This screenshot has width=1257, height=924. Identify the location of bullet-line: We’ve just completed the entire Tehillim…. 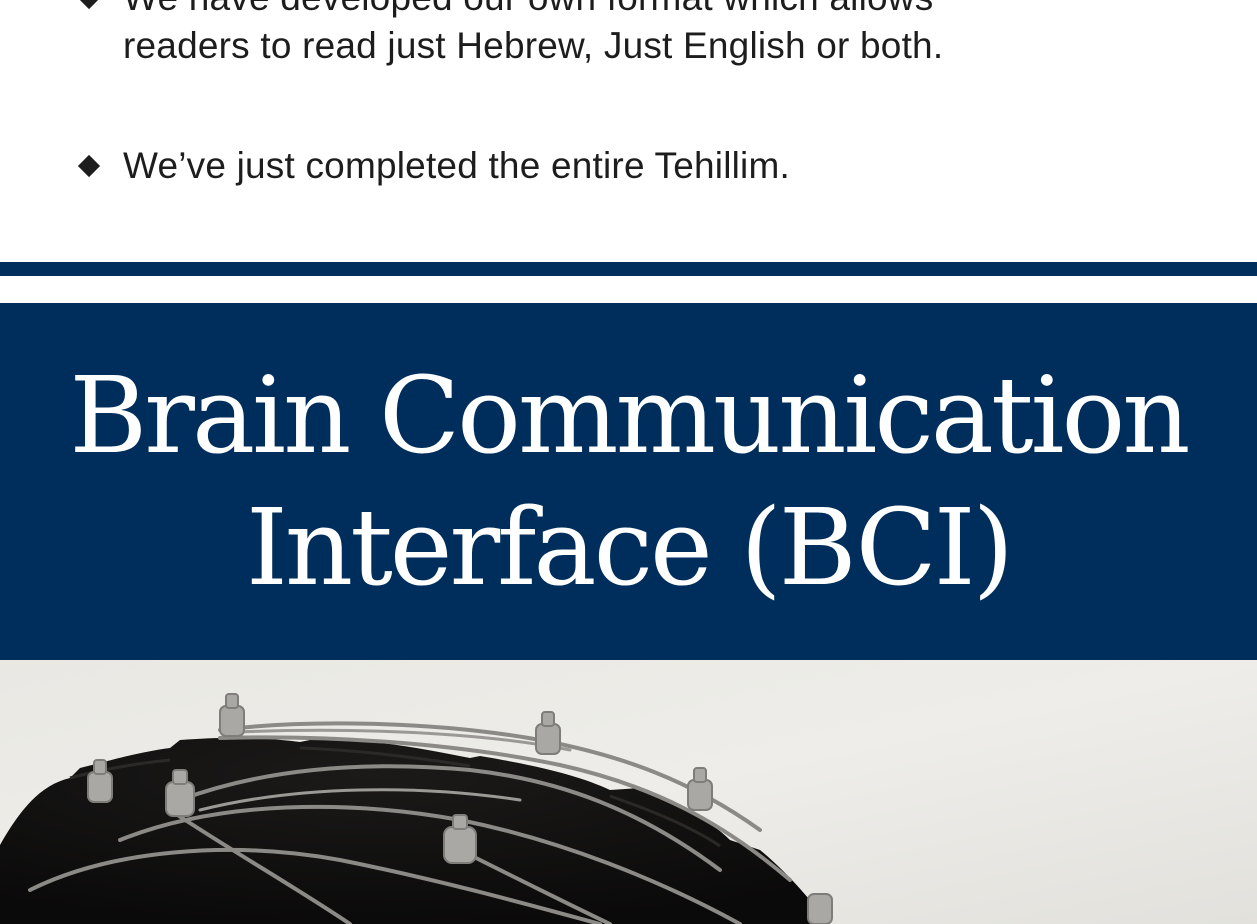
(456, 165).